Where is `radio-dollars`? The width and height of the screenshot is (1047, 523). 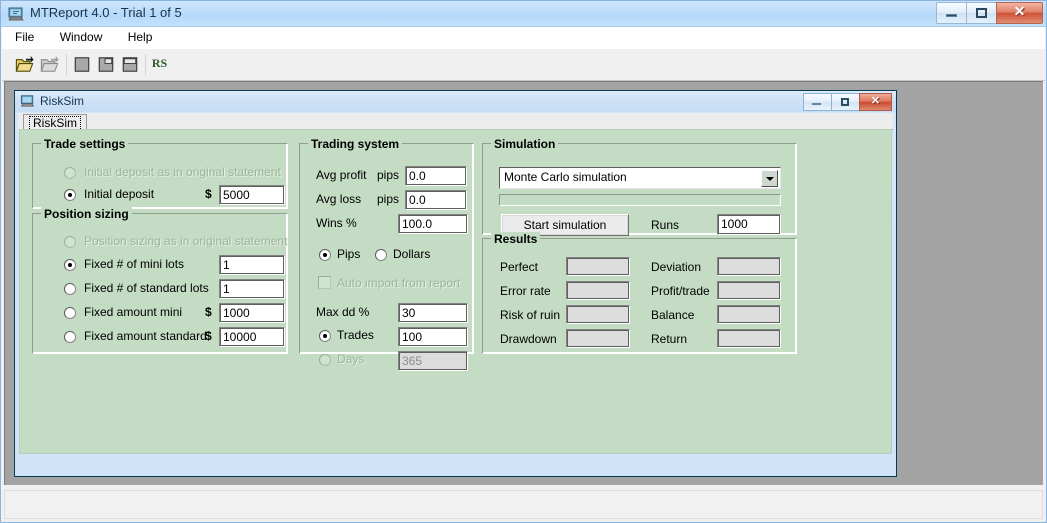
radio-dollars is located at coordinates (381, 255).